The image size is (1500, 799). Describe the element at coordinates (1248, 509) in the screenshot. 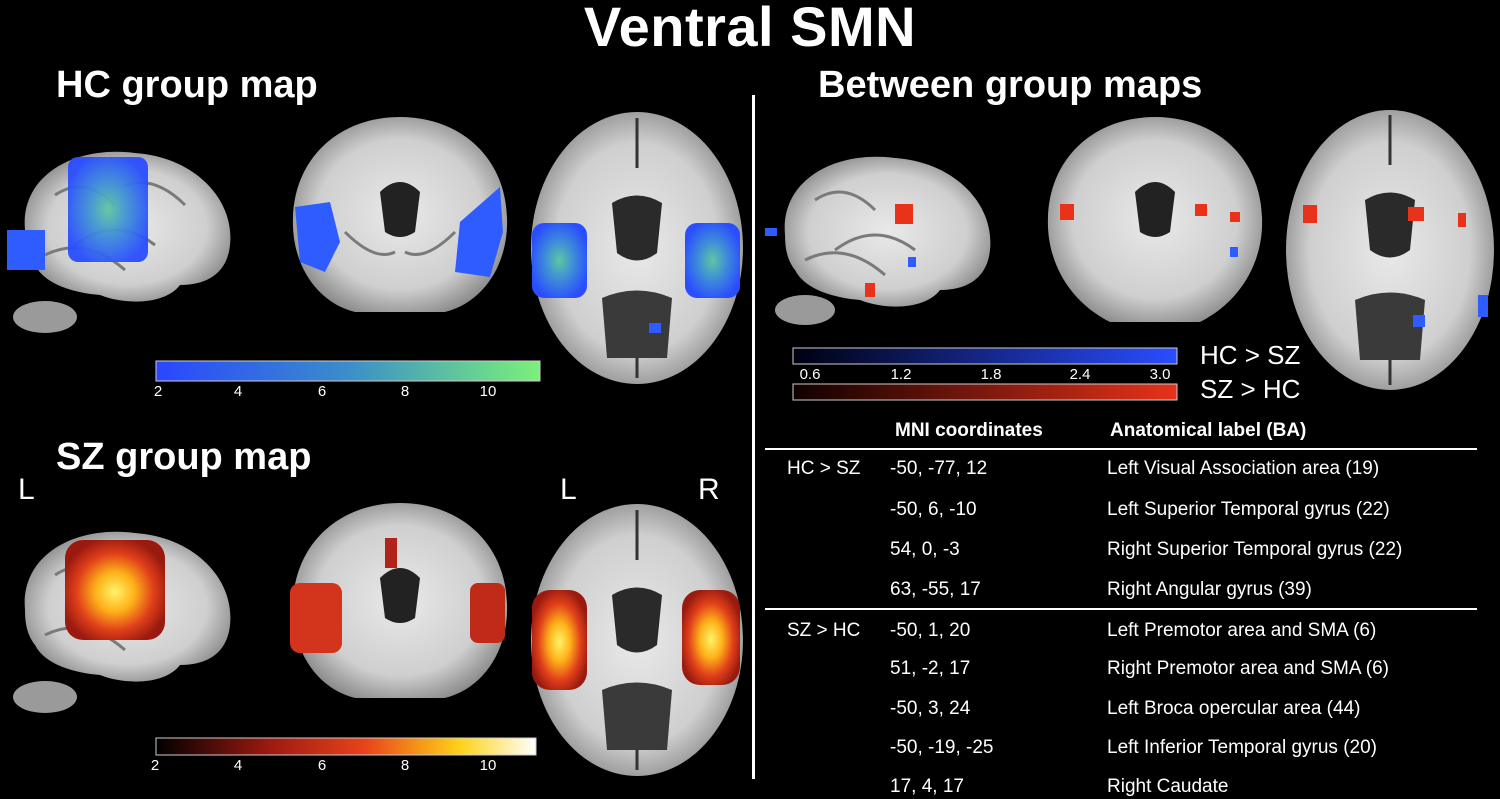

I see `table-cell-label: Left Superior Temporal gyrus (22)` at that location.